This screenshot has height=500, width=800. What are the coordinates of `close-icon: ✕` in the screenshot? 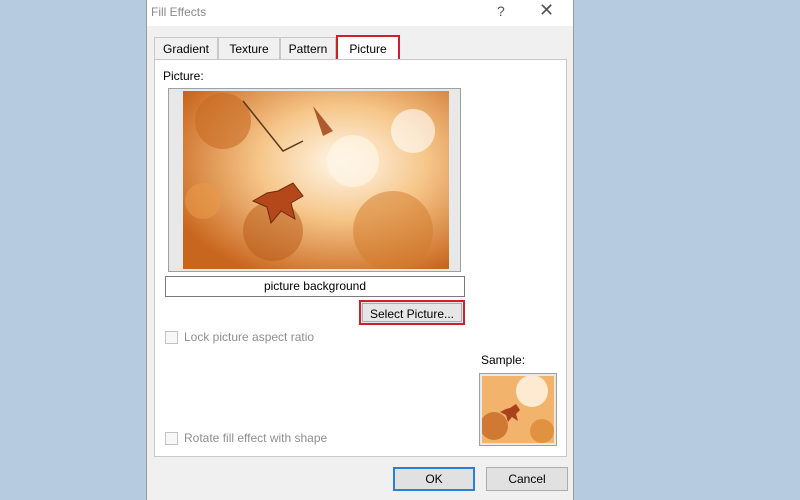 It's located at (546, 10).